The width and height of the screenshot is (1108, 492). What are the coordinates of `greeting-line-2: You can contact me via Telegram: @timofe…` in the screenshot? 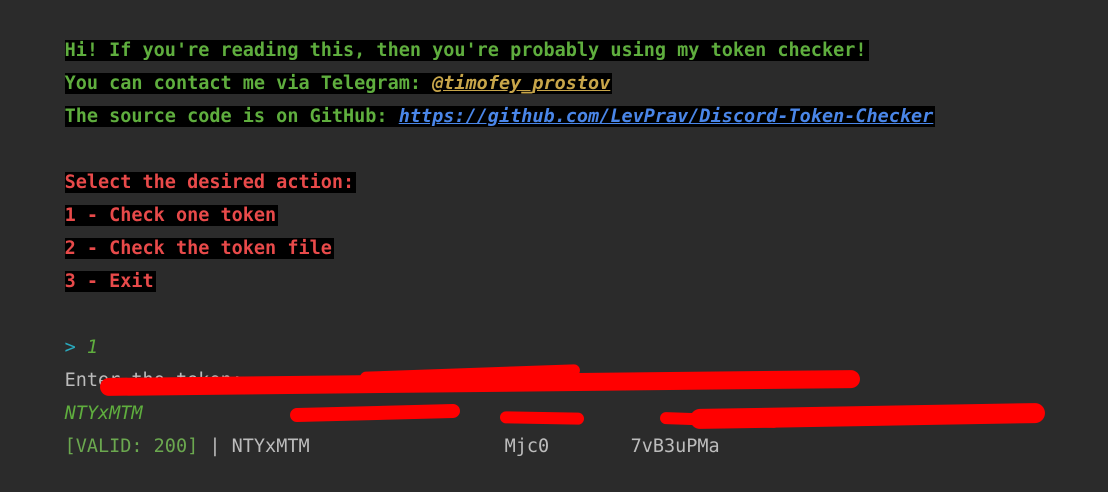 It's located at (316, 66).